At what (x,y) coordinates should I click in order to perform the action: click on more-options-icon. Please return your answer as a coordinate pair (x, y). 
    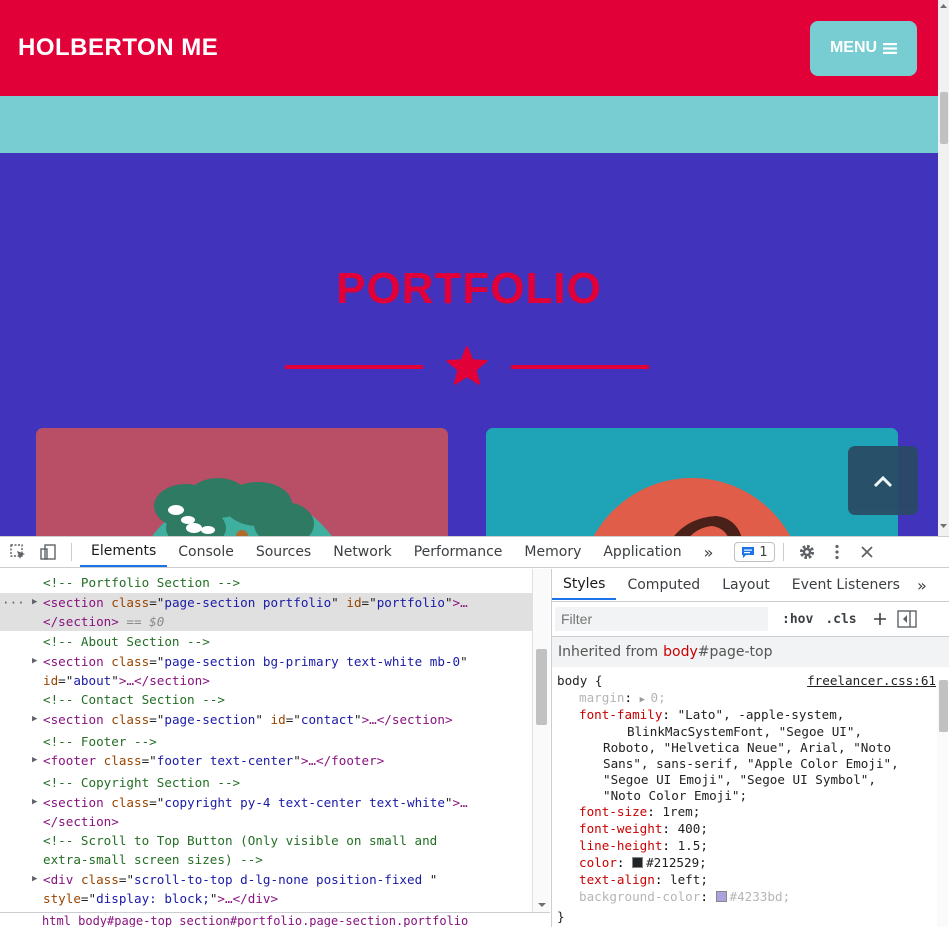
    Looking at the image, I should click on (837, 552).